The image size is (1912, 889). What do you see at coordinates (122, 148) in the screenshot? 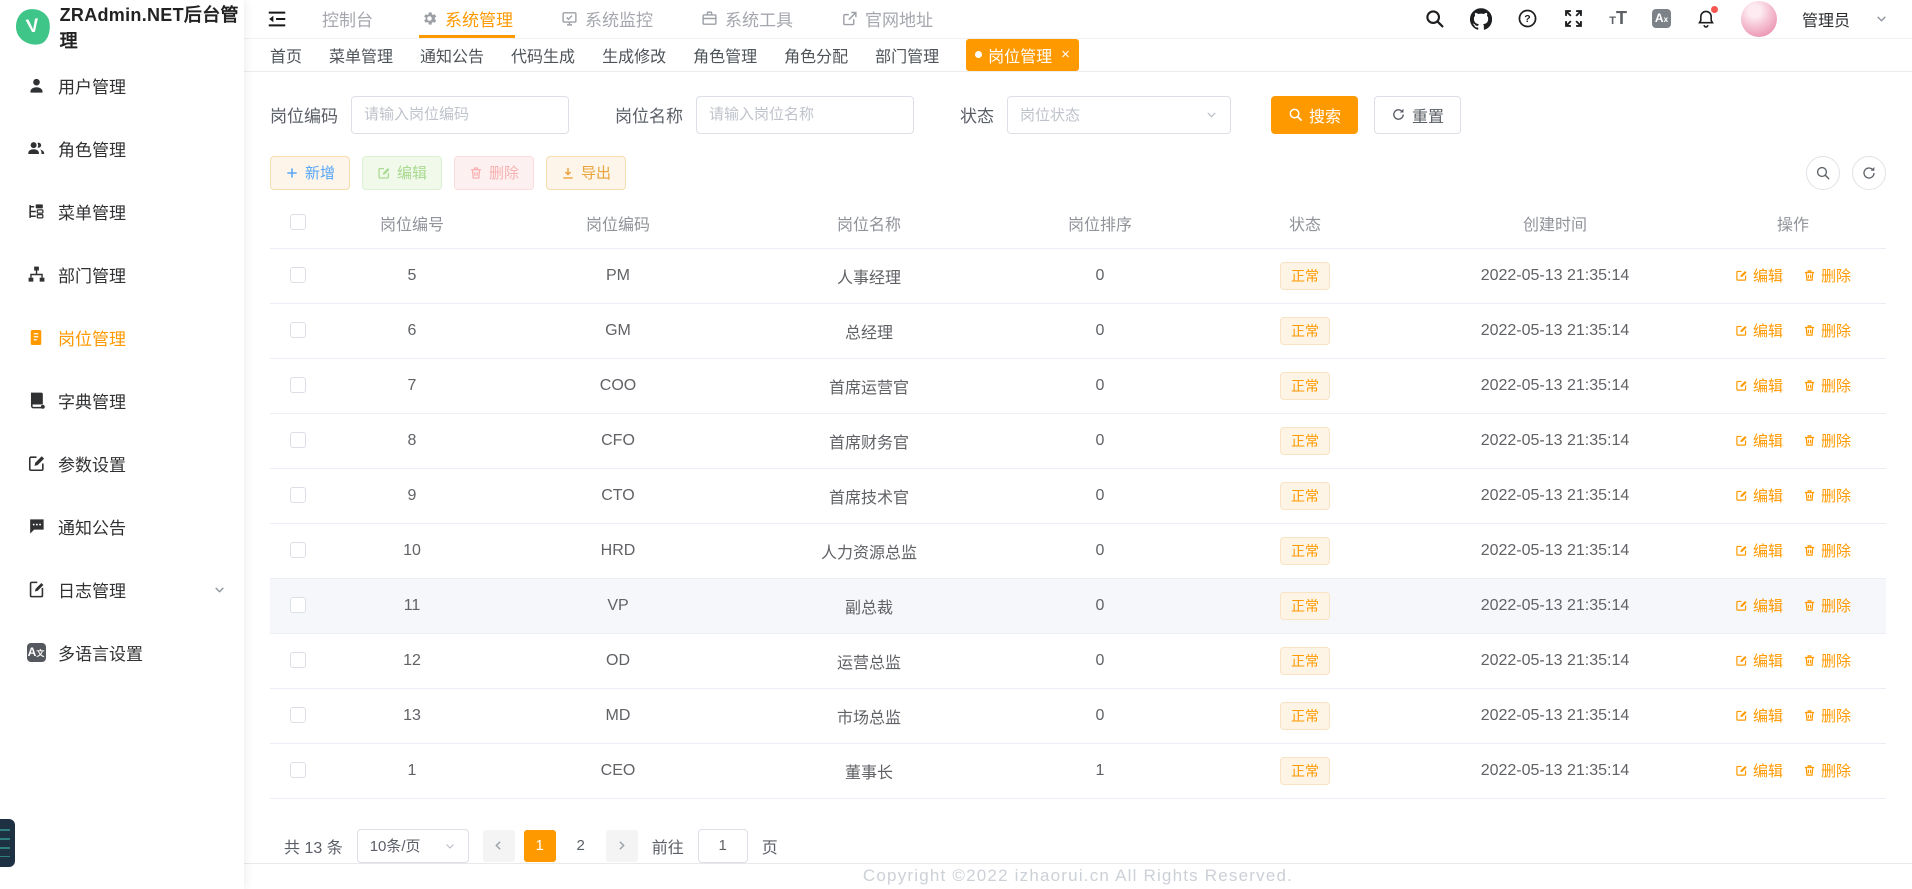
I see `sidebar-item-roles: 角色管理` at bounding box center [122, 148].